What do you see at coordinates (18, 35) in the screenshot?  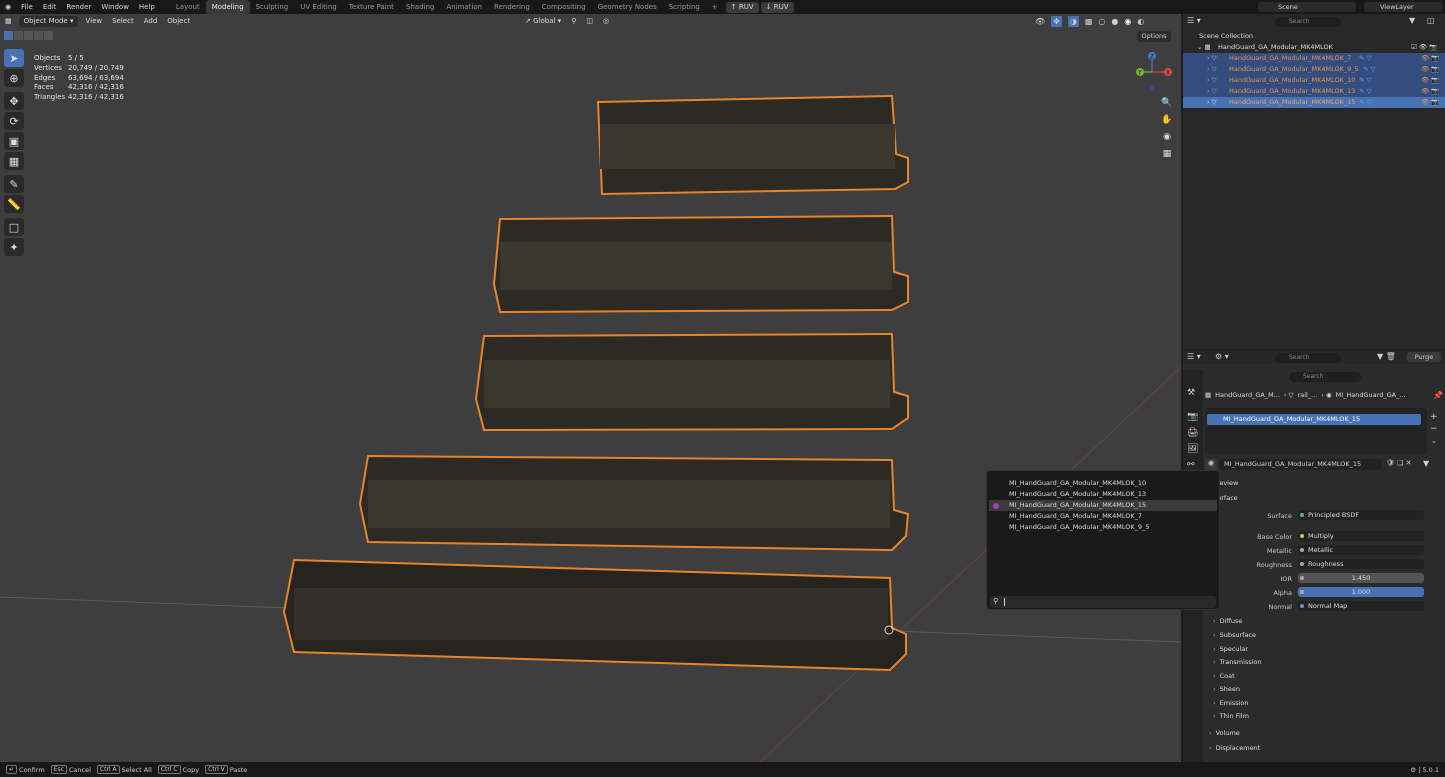 I see `select-extend-icon` at bounding box center [18, 35].